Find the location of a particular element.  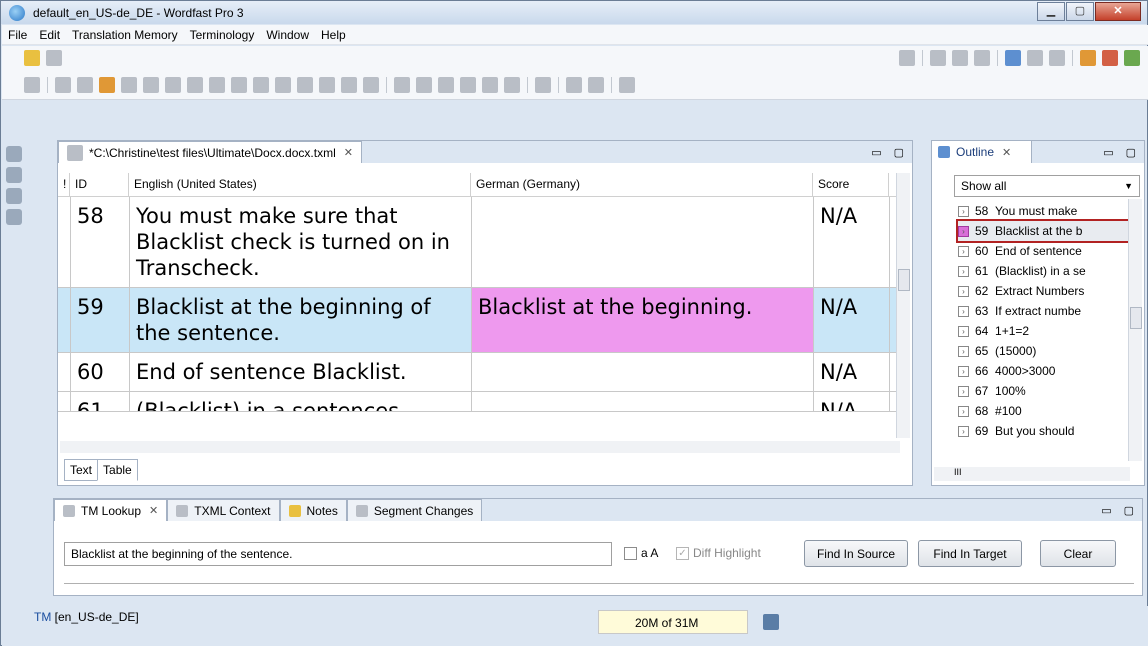

copy-source-icon is located at coordinates (85, 84).